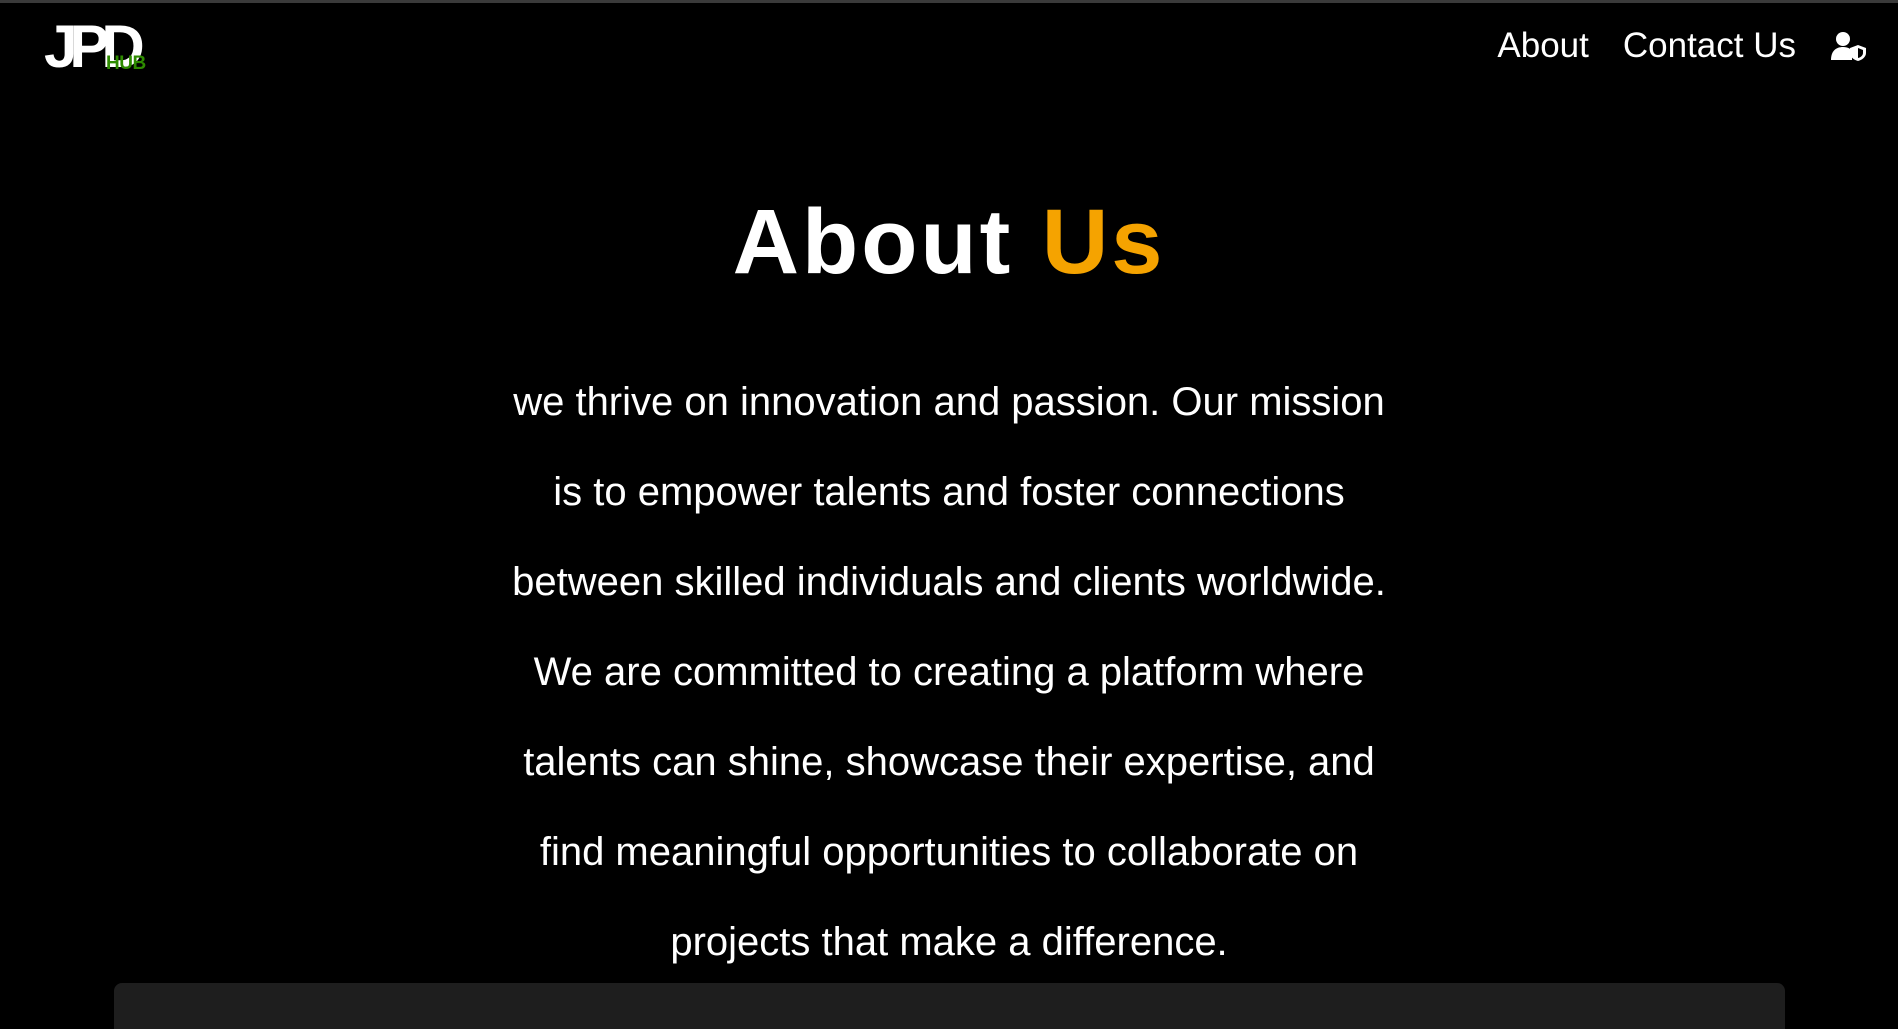 The height and width of the screenshot is (1029, 1898). I want to click on about-line: projects that make a difference., so click(949, 942).